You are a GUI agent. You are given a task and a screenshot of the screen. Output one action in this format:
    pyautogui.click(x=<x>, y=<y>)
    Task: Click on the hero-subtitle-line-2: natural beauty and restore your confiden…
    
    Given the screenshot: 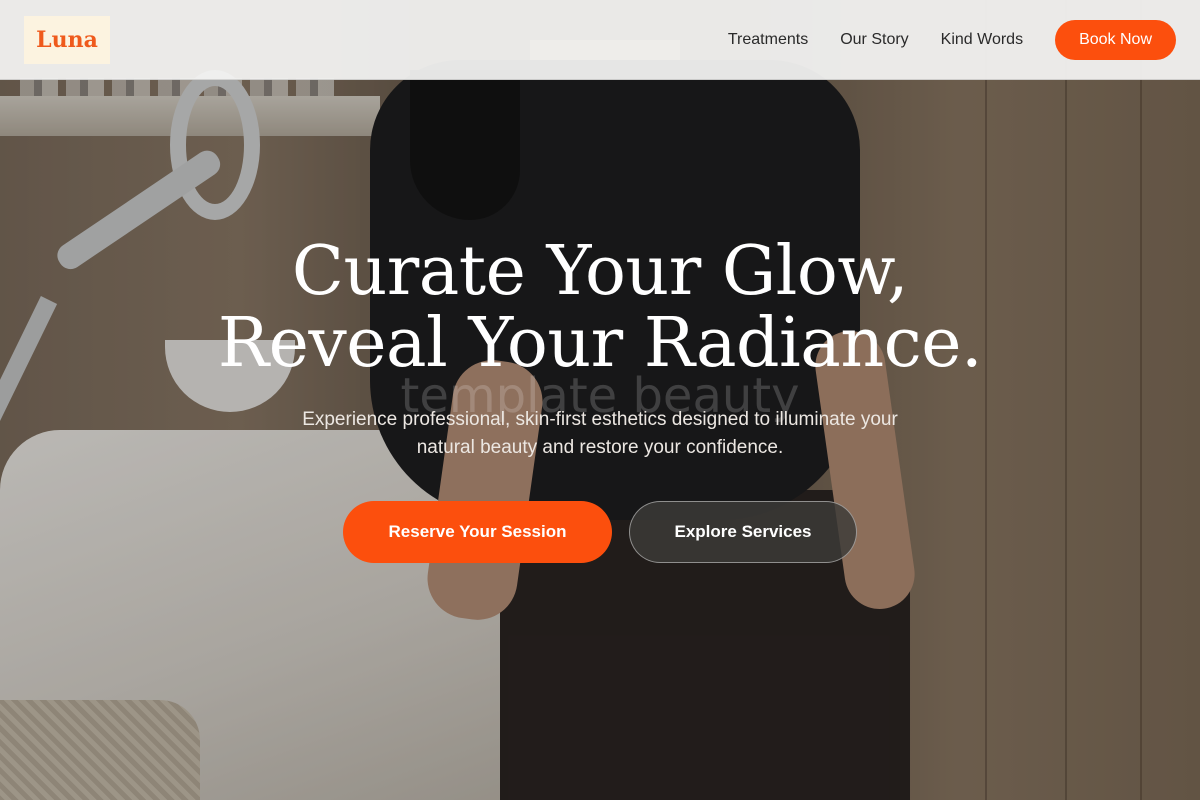 What is the action you would take?
    pyautogui.click(x=600, y=447)
    